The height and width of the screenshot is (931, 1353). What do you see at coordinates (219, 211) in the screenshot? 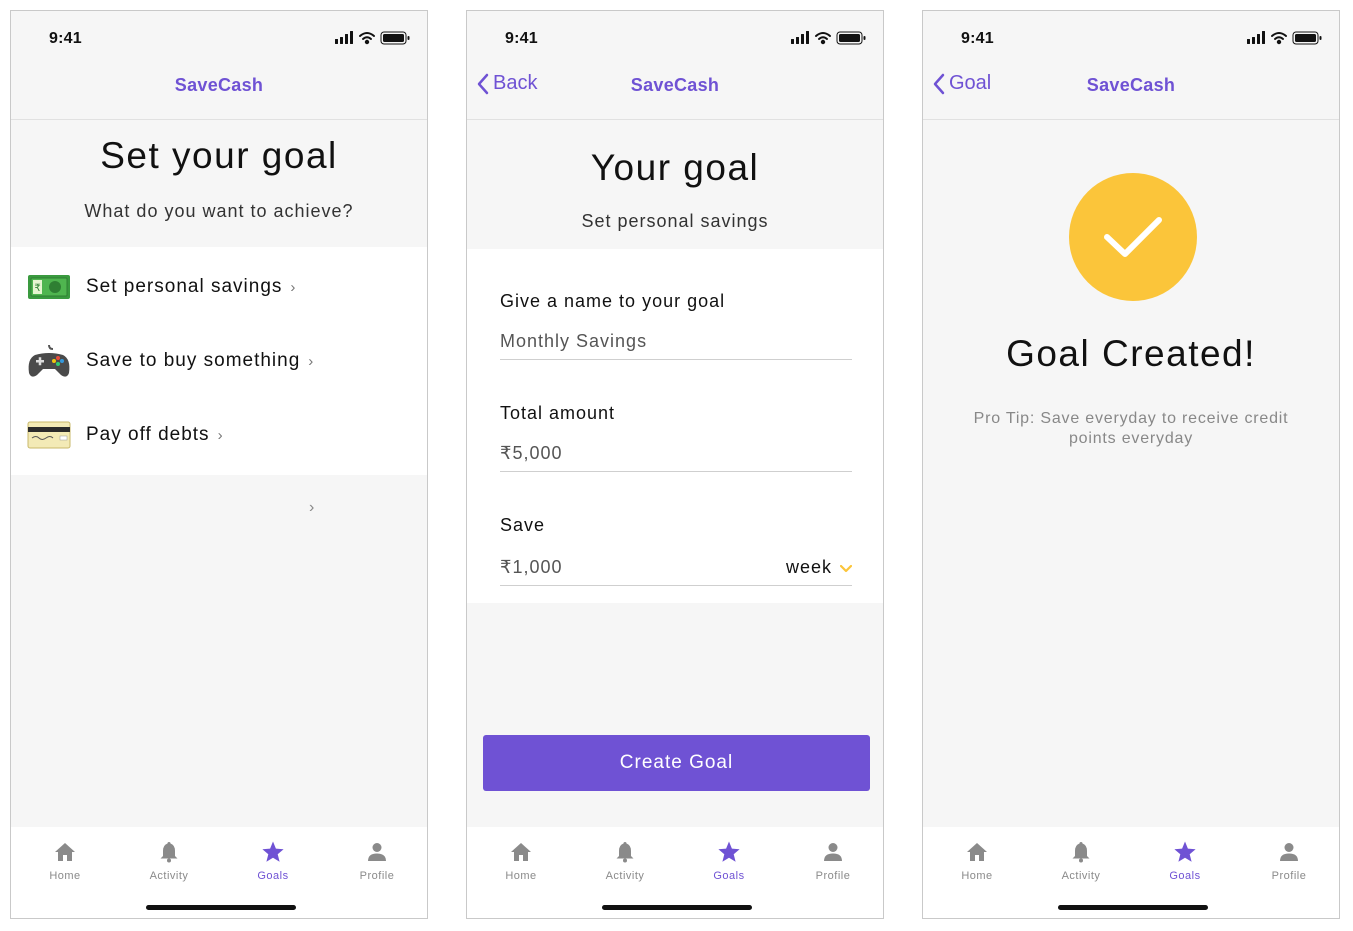
I see `page-subtitle: What do you want to achieve?` at bounding box center [219, 211].